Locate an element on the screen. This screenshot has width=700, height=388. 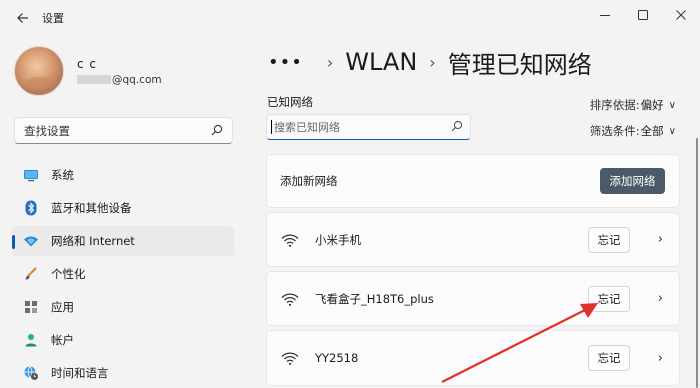
filter-label: 筛选条件: is located at coordinates (614, 131).